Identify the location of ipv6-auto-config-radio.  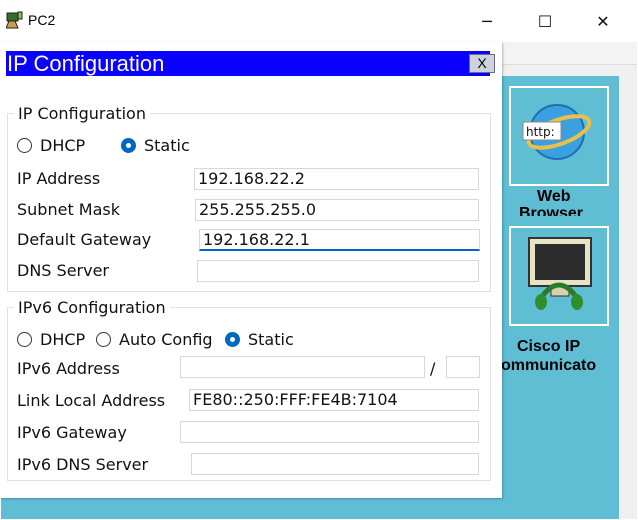
(103, 339).